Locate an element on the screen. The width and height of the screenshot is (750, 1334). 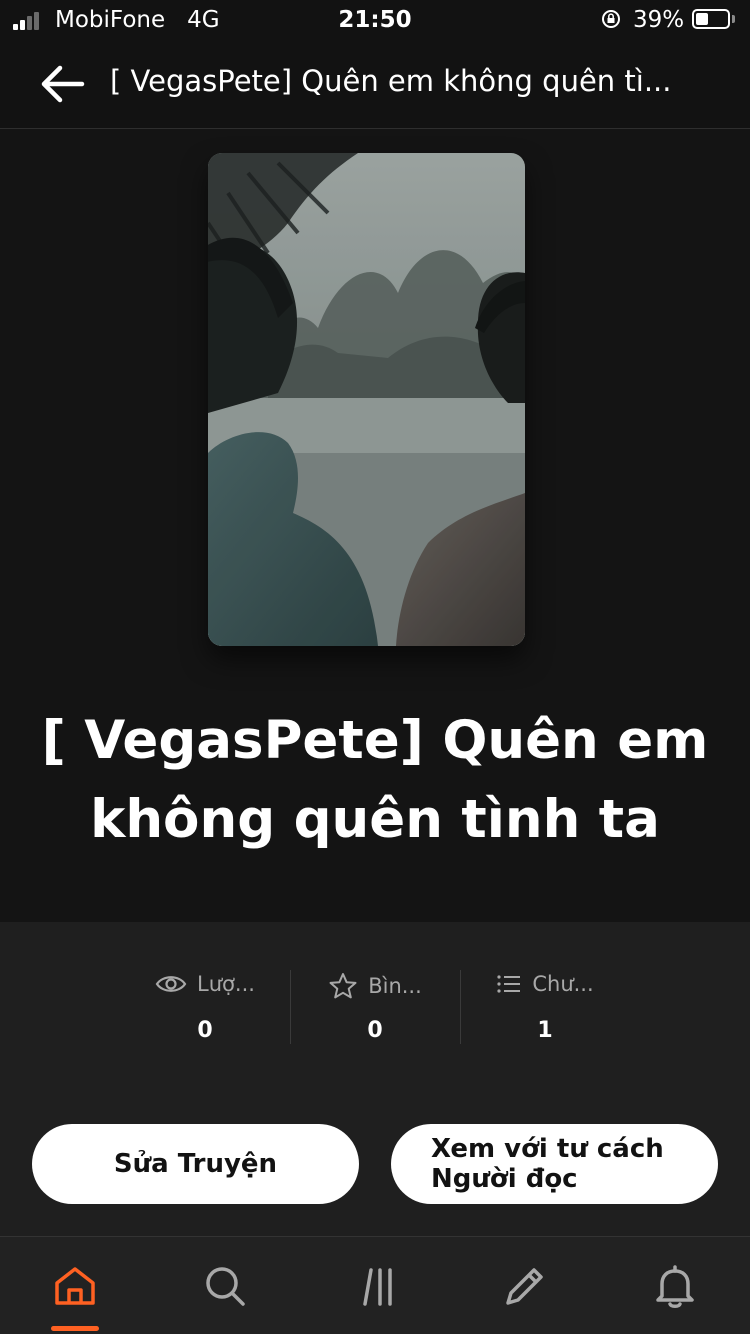
battery-icon is located at coordinates (711, 19).